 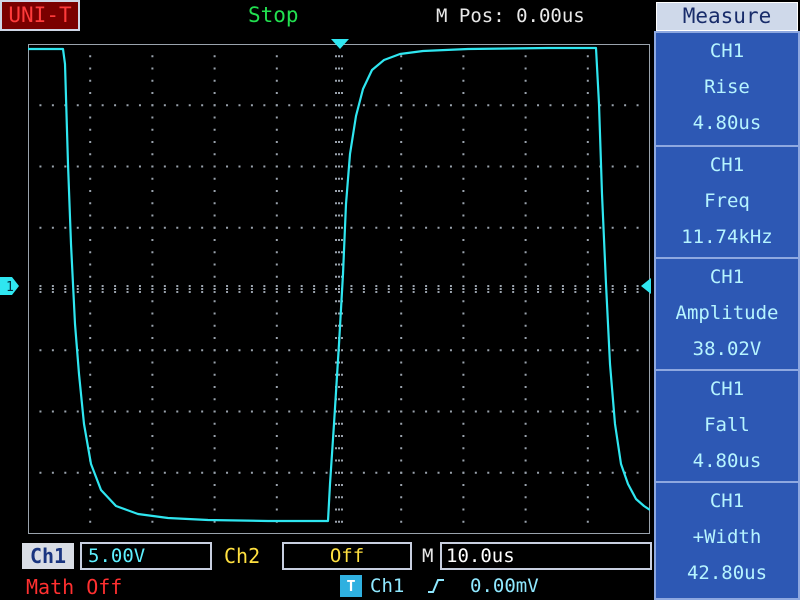 I want to click on measure-slot-2: CH1 Freq 11.74kHz, so click(x=727, y=203).